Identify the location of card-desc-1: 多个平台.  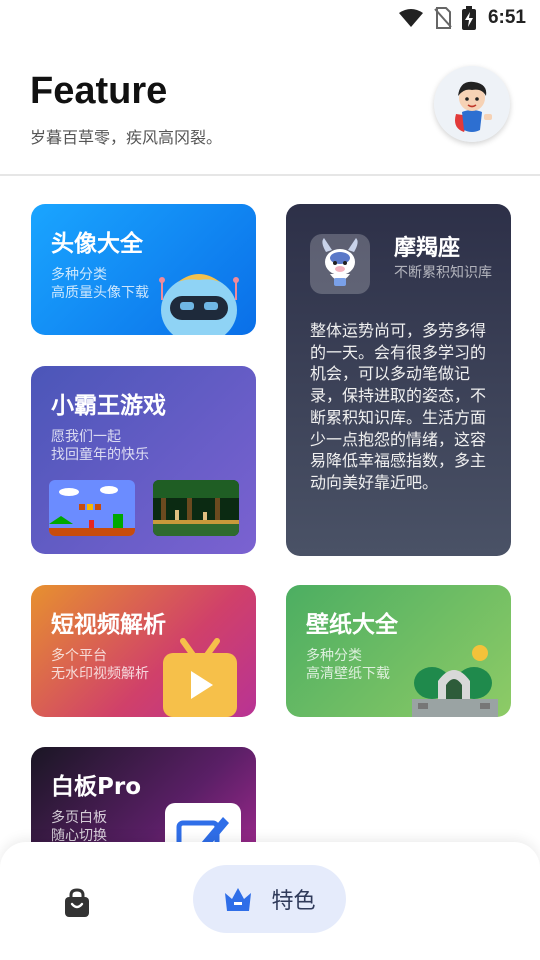
(79, 656).